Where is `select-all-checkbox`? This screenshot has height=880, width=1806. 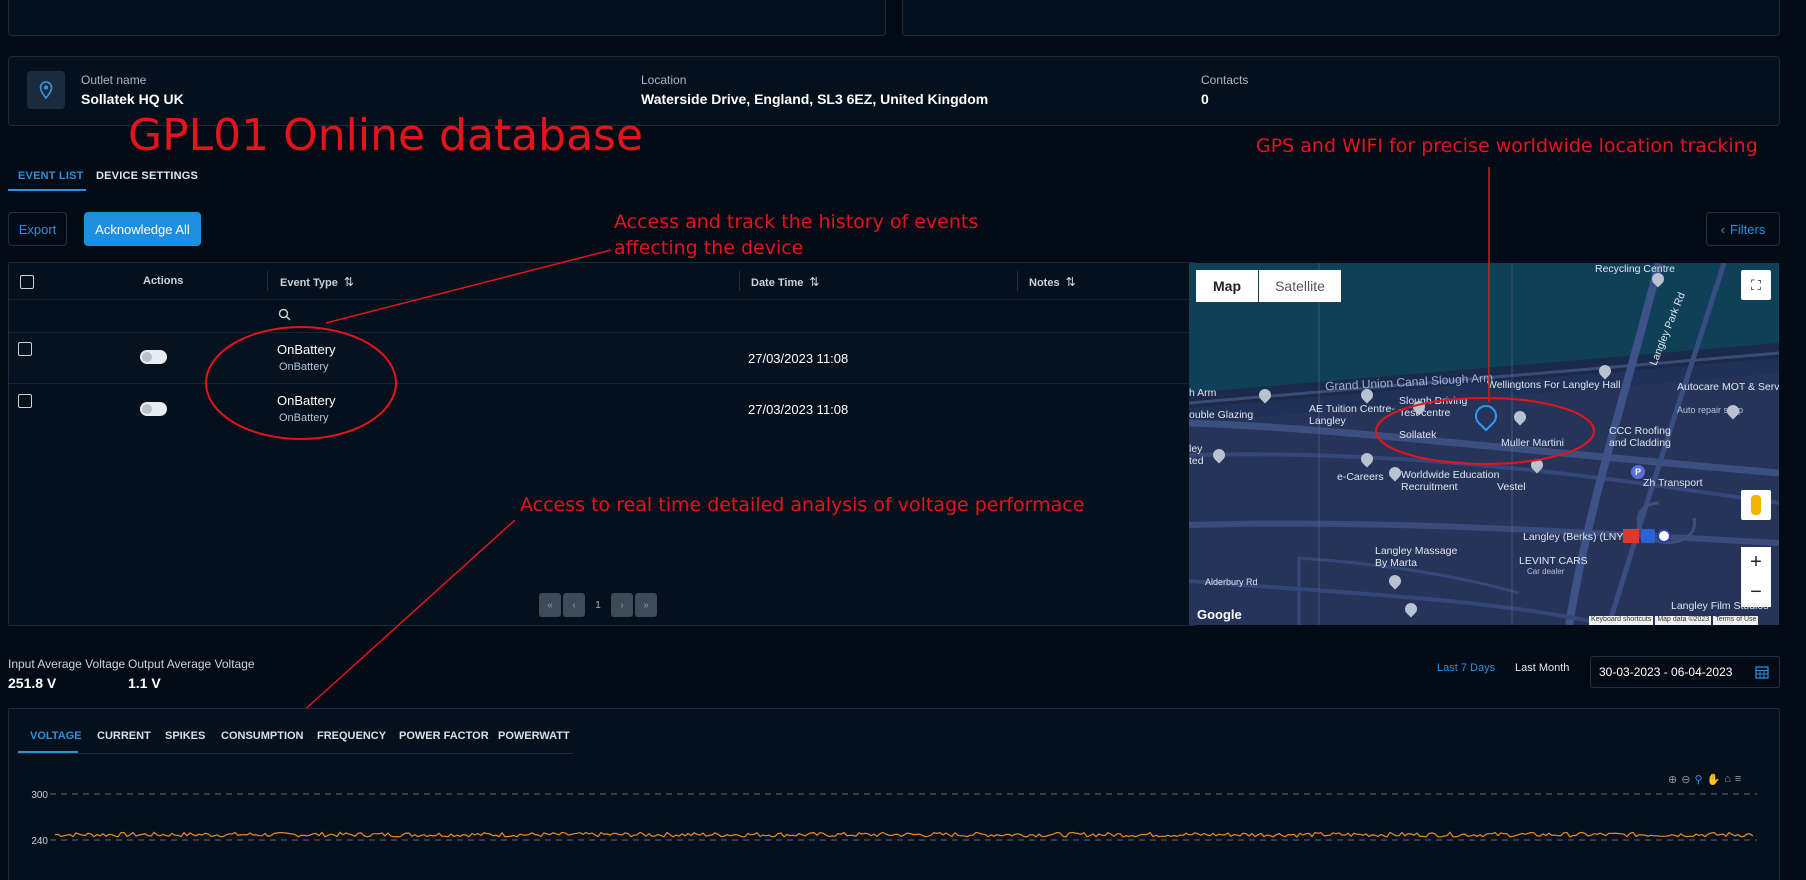
select-all-checkbox is located at coordinates (27, 282).